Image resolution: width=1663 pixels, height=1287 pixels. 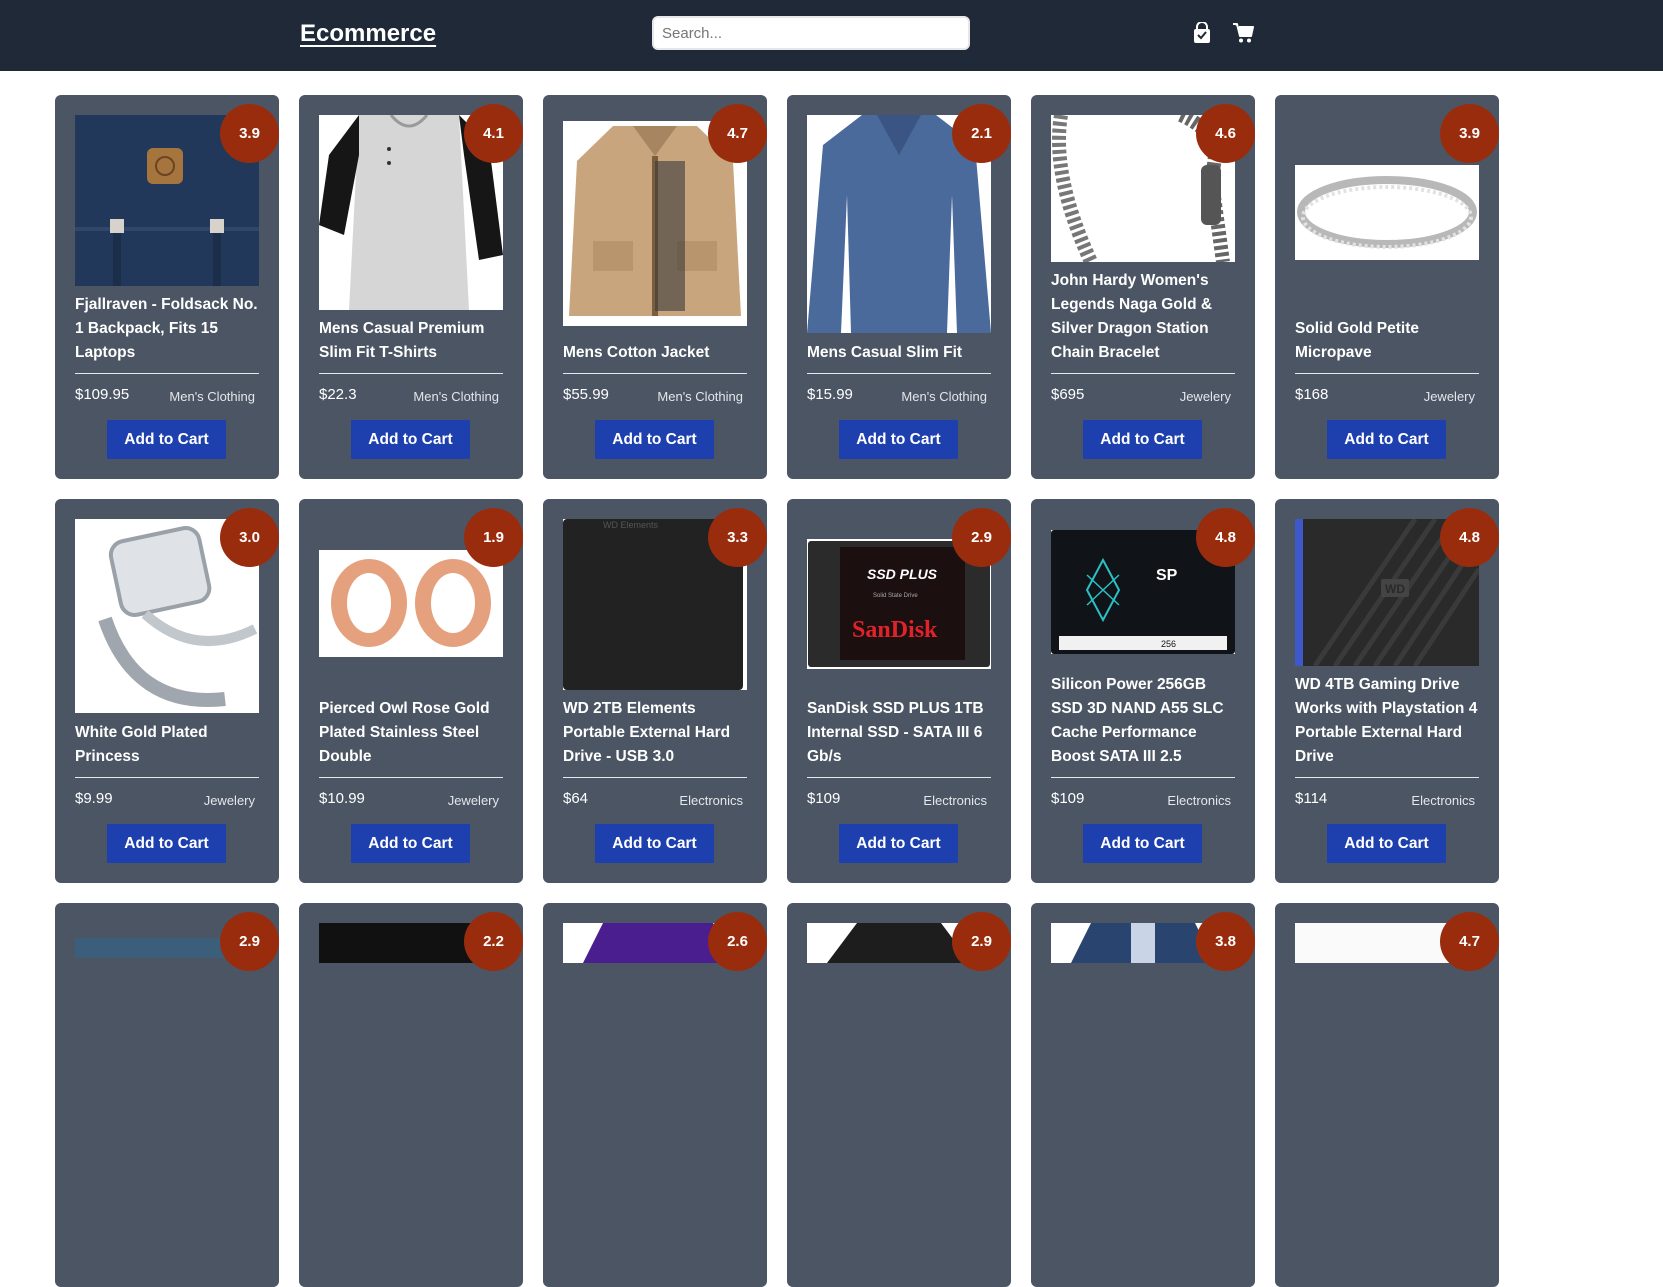 I want to click on rating-badge: 2.6, so click(x=737, y=941).